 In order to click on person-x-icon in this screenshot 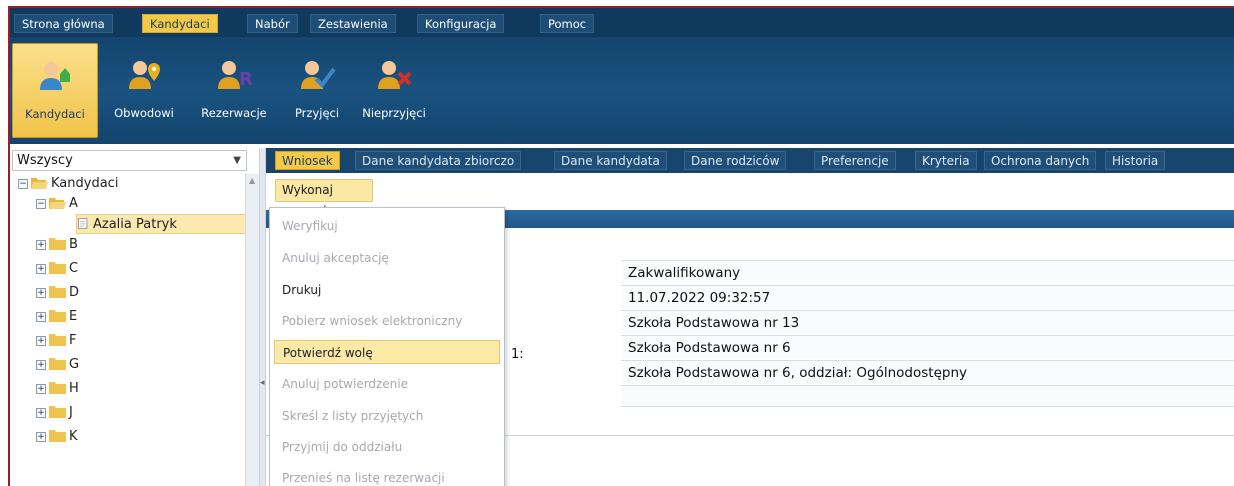, I will do `click(395, 75)`.